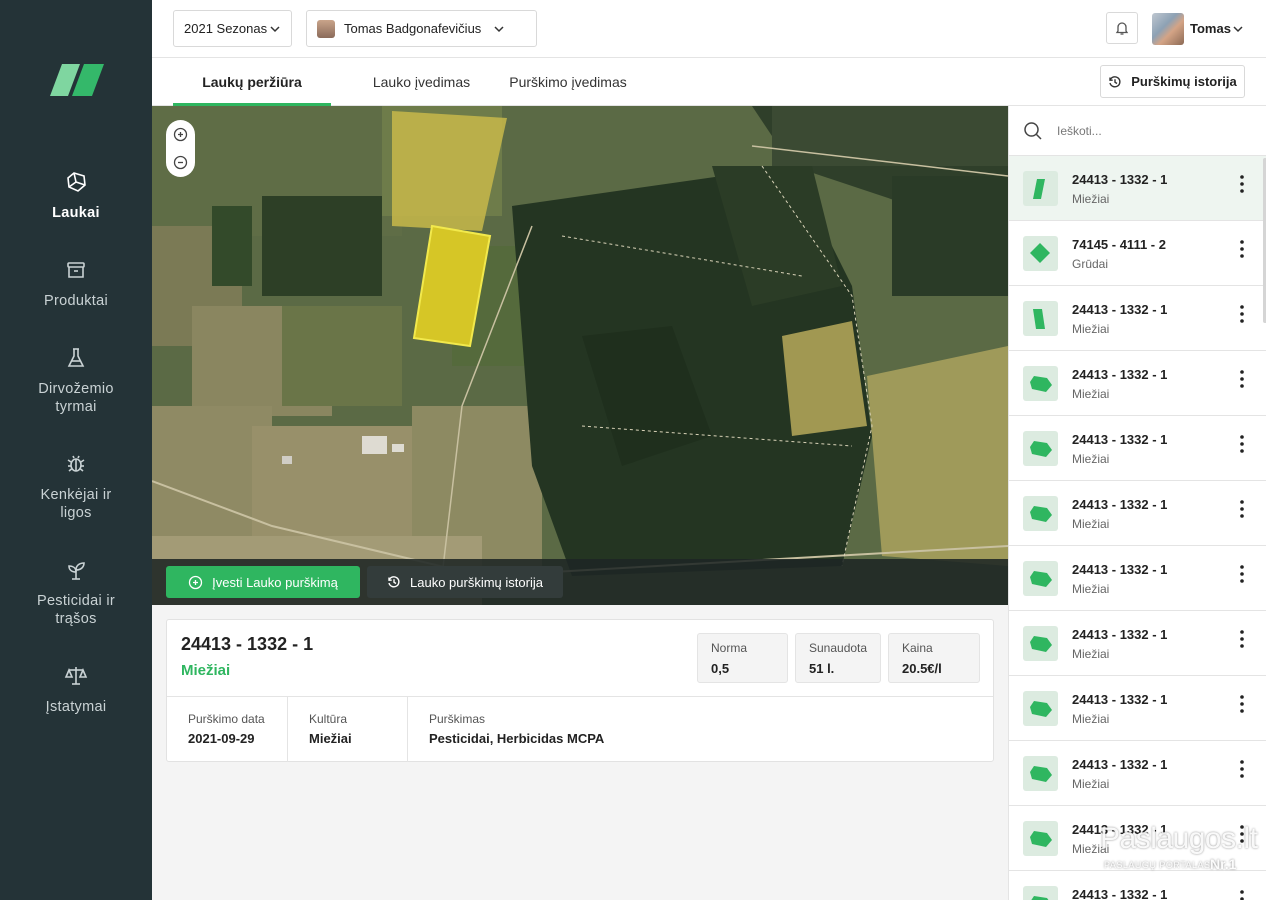 The image size is (1266, 900). I want to click on sprout-icon, so click(76, 571).